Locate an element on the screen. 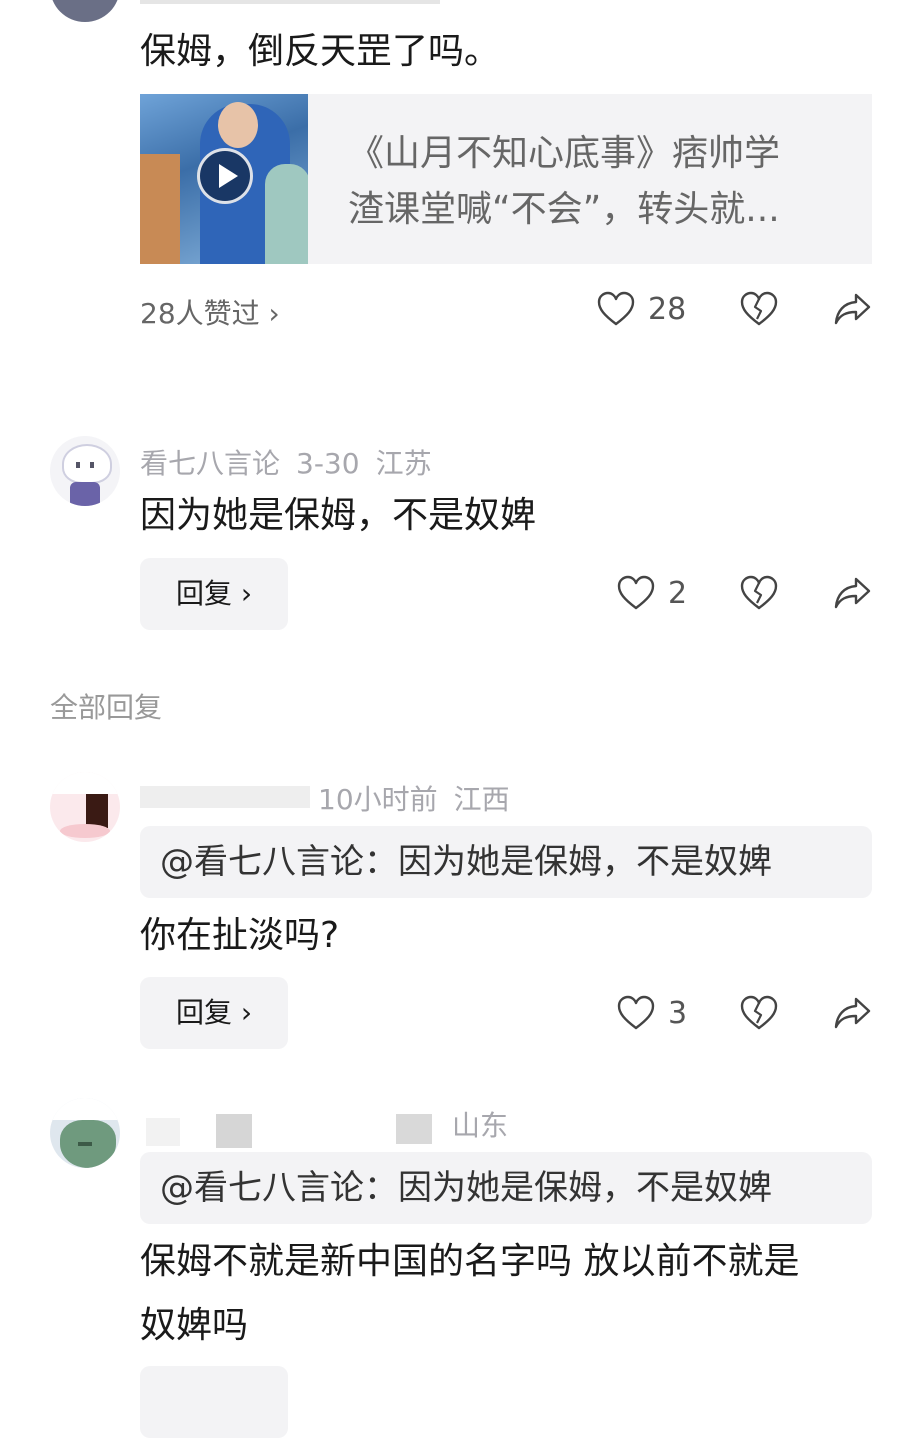 Image resolution: width=922 pixels, height=1438 pixels. like-count: 28 is located at coordinates (667, 309).